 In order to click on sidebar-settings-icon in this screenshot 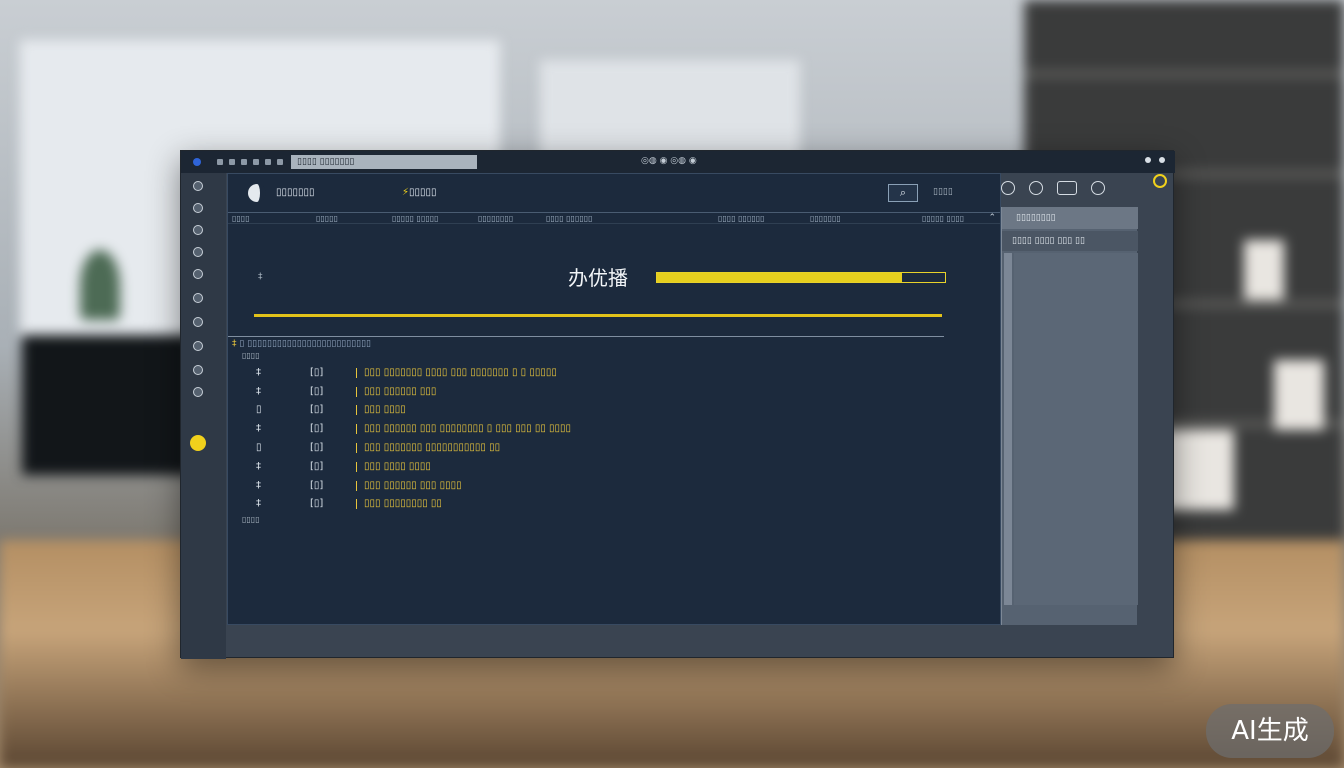, I will do `click(198, 274)`.